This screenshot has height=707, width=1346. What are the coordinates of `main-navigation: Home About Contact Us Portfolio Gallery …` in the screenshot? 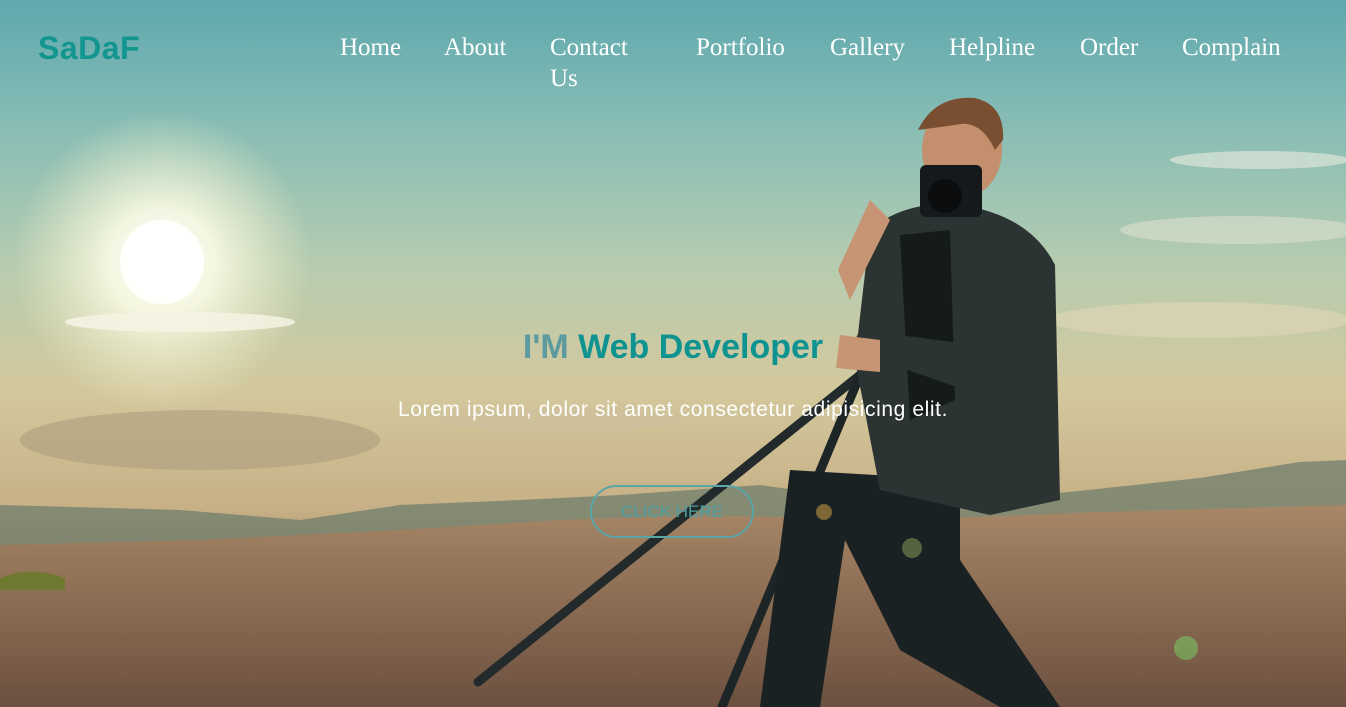 It's located at (673, 67).